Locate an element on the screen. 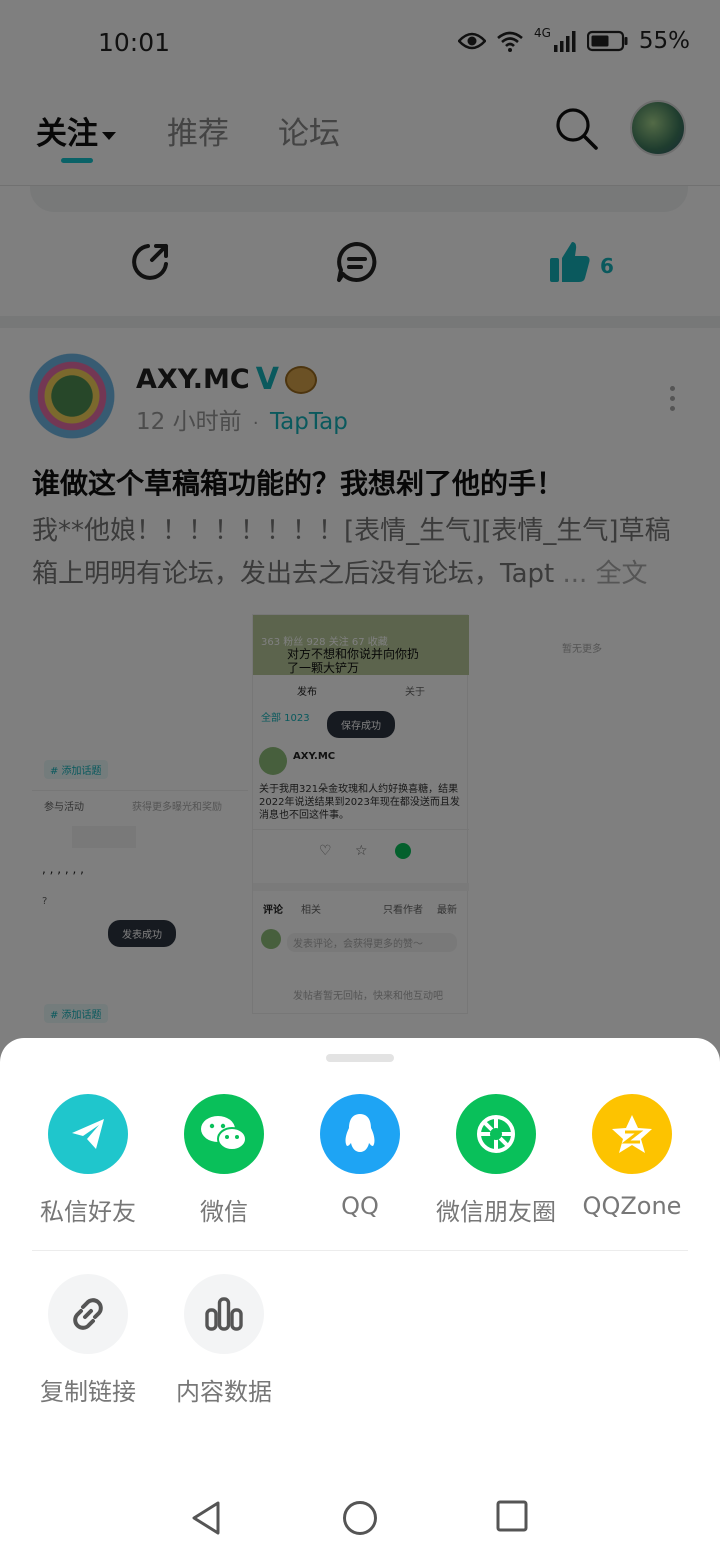 The image size is (720, 1560). moments-icon is located at coordinates (496, 1134).